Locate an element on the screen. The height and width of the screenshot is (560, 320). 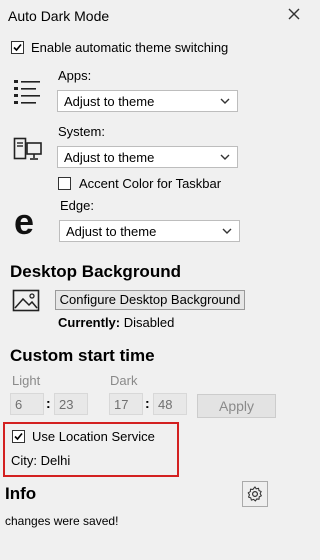
accent-taskbar-row: Accent Color for Taskbar is located at coordinates (139, 183).